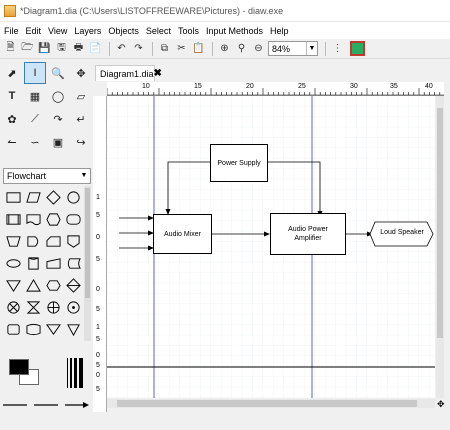 This screenshot has height=430, width=450. What do you see at coordinates (121, 48) in the screenshot?
I see `undo-icon: ↶` at bounding box center [121, 48].